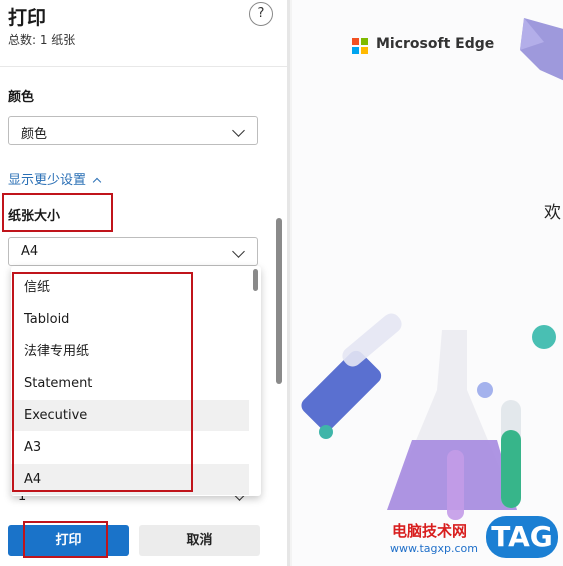 The width and height of the screenshot is (563, 566). What do you see at coordinates (279, 301) in the screenshot?
I see `panel-scrollbar` at bounding box center [279, 301].